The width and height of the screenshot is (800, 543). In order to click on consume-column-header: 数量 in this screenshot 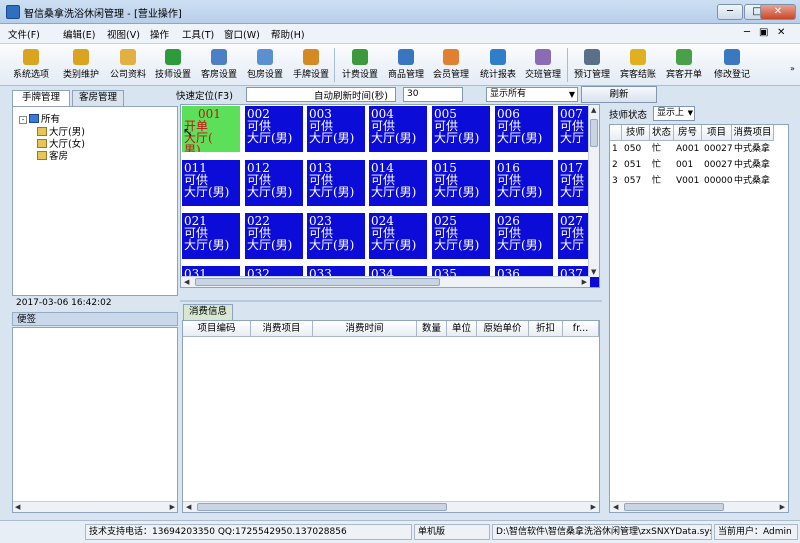, I will do `click(432, 329)`.